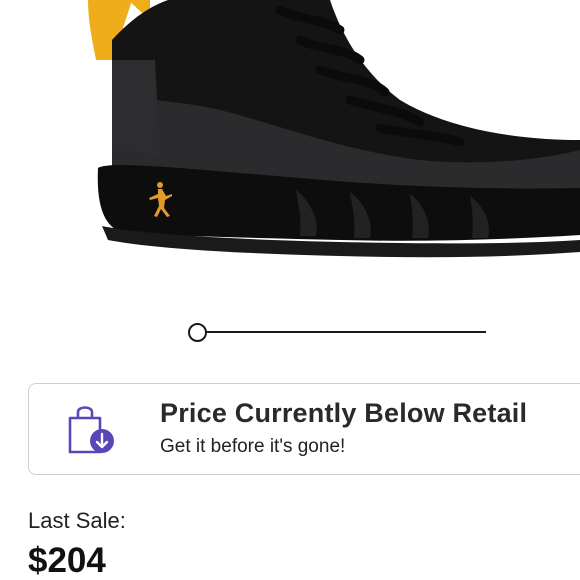  I want to click on shopping-bag-download-icon, so click(92, 430).